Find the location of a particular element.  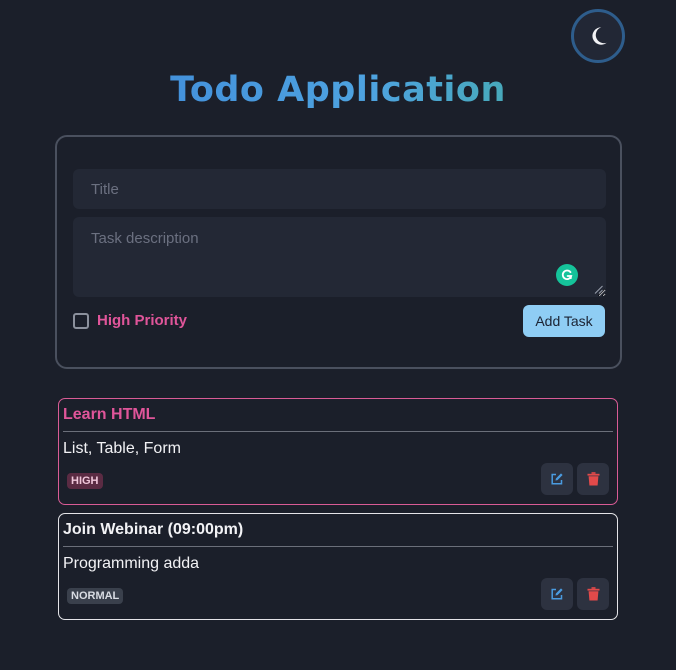

task-description: Programming adda is located at coordinates (131, 563).